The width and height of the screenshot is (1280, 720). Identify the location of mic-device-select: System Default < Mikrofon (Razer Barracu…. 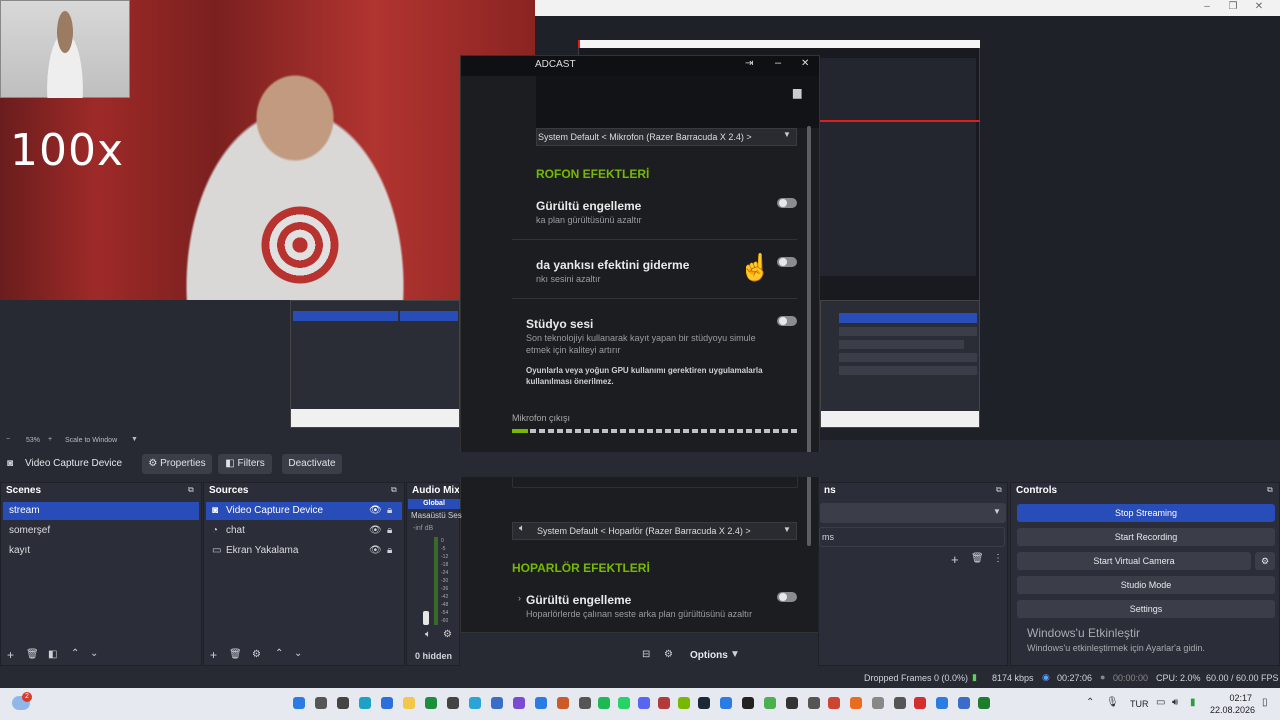
(666, 137).